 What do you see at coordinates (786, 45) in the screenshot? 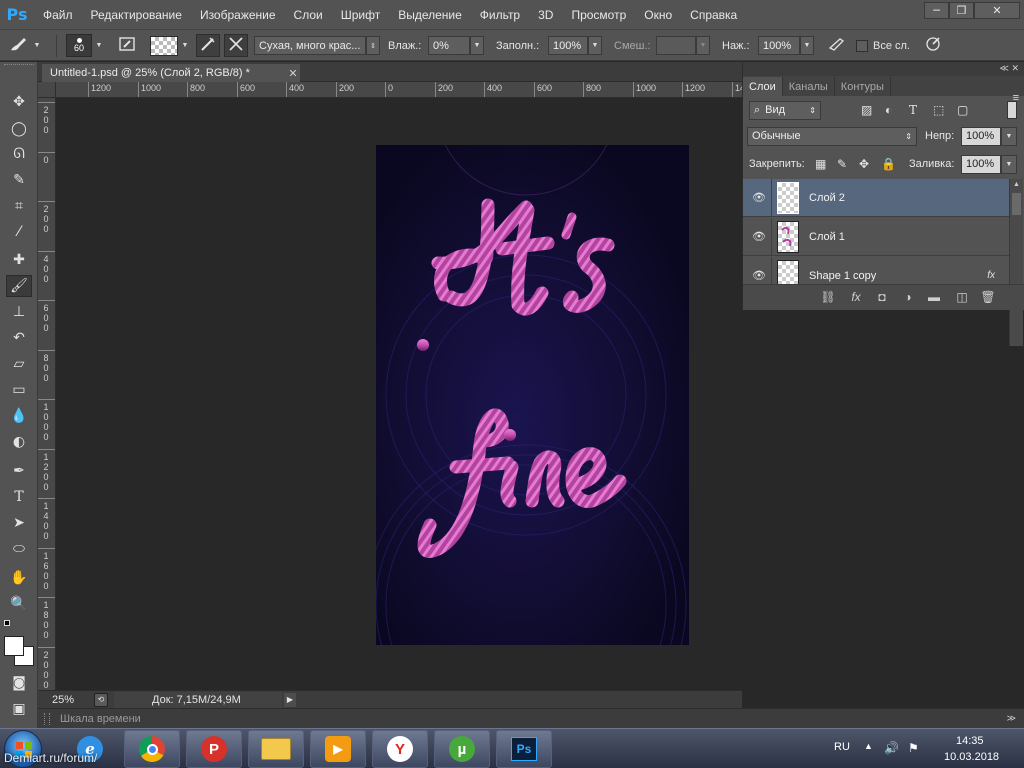
I see `pressure-input: 100% ▼` at bounding box center [786, 45].